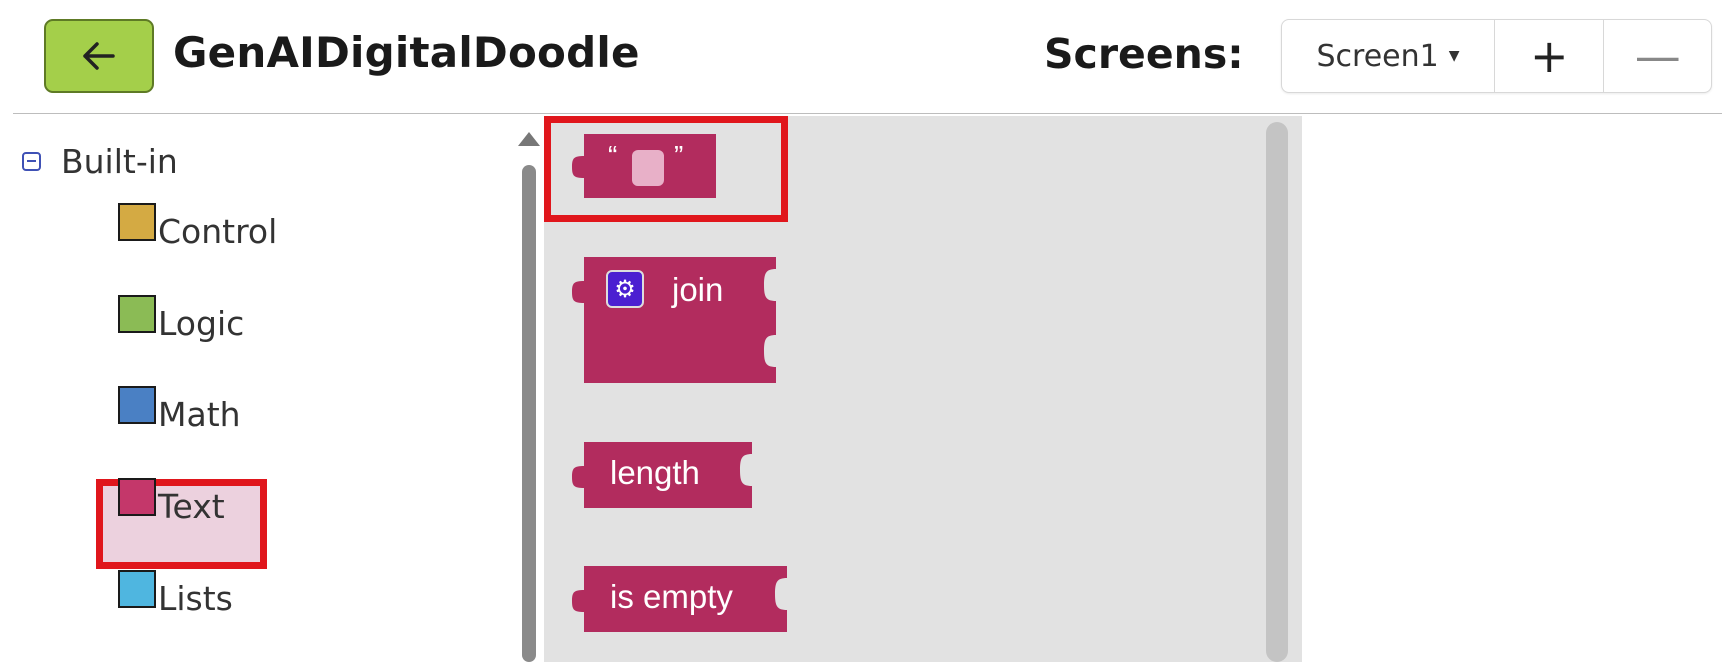 The width and height of the screenshot is (1722, 662). What do you see at coordinates (666, 169) in the screenshot?
I see `text-block-highlight` at bounding box center [666, 169].